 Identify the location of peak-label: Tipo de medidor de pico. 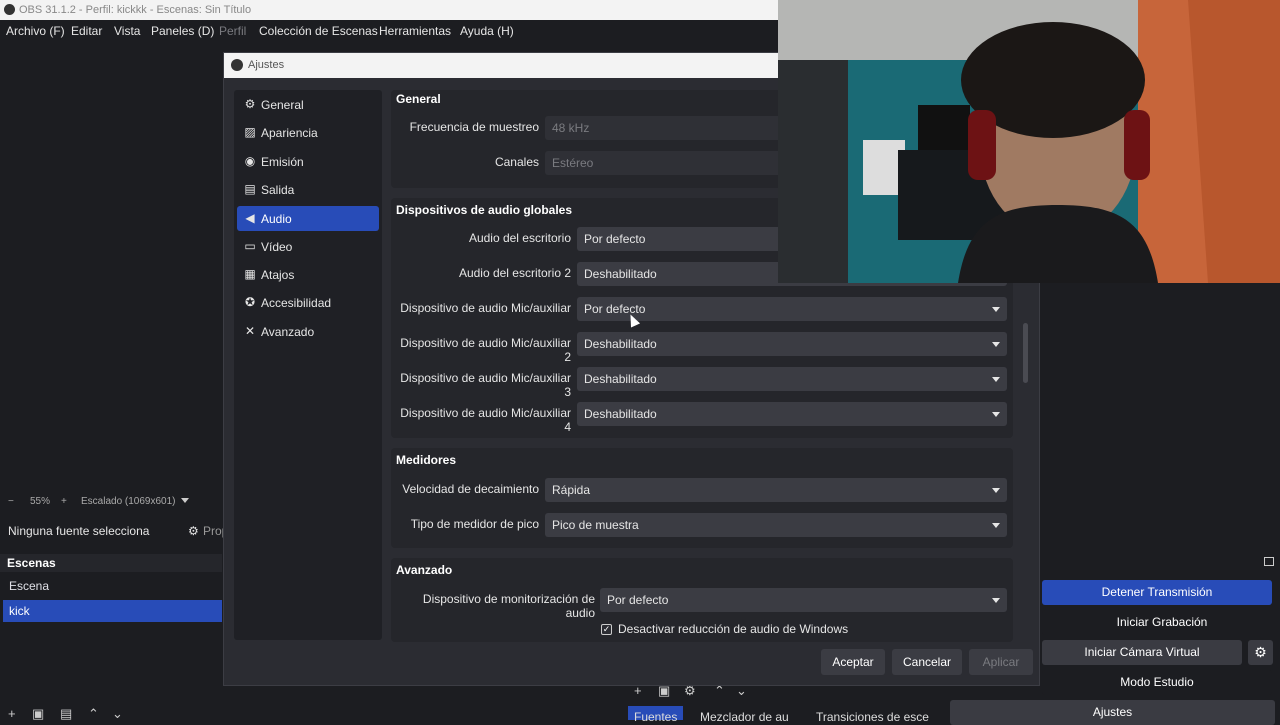
(474, 524).